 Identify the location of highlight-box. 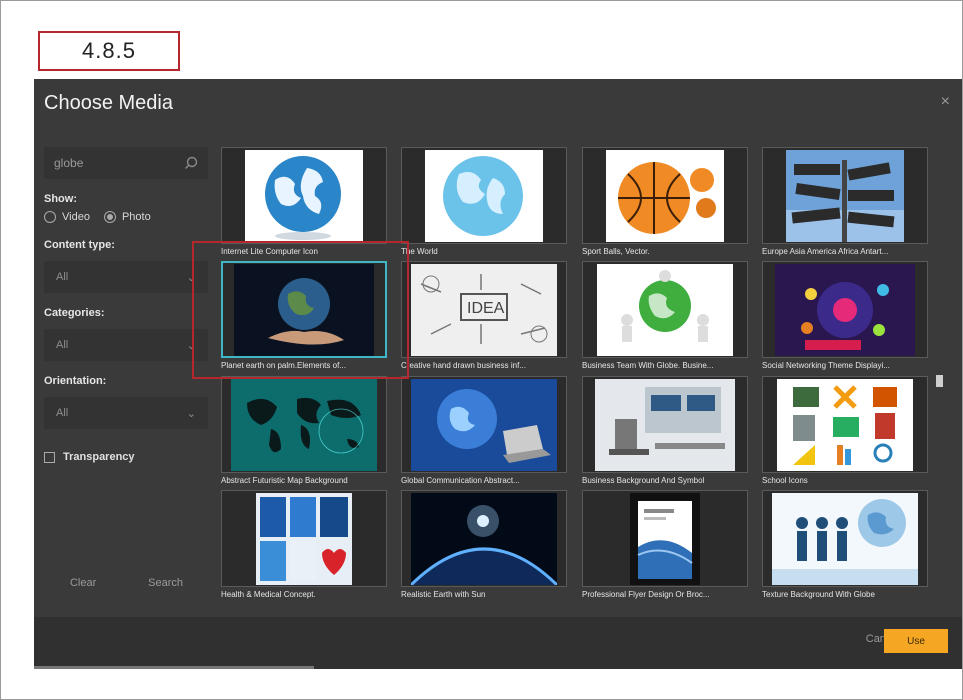
(300, 310).